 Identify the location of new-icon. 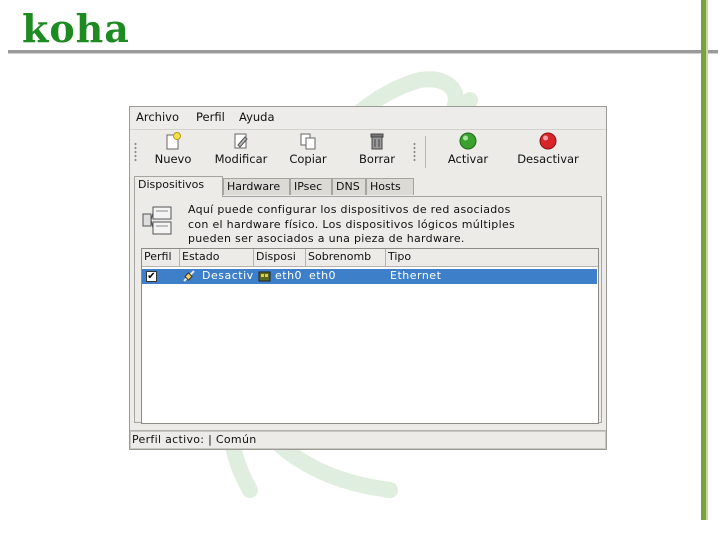
(173, 141).